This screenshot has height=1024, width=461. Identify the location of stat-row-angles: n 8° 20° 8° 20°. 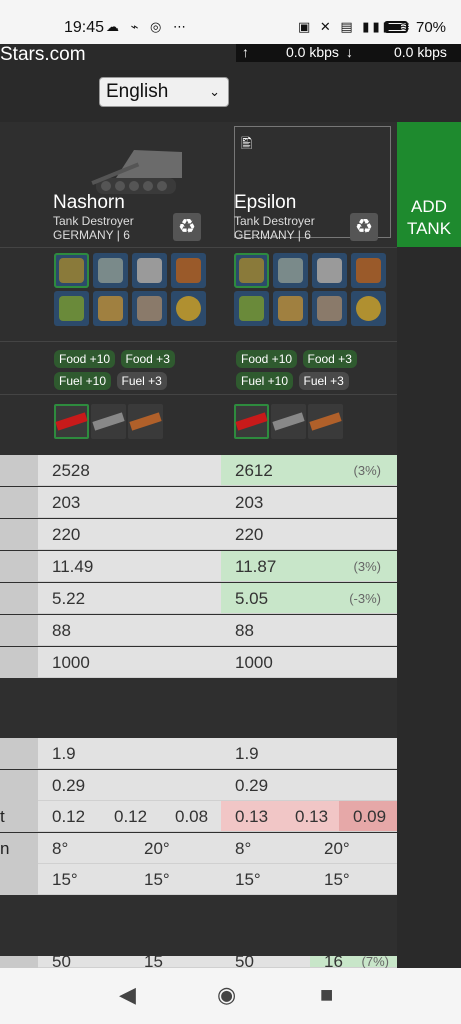
(198, 848).